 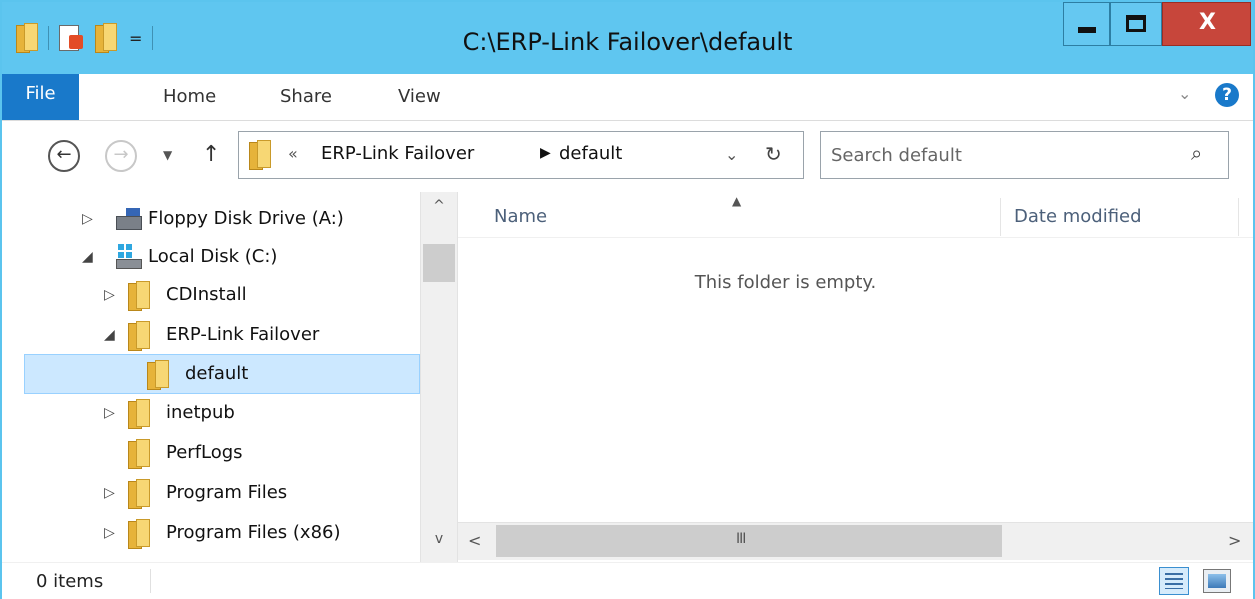 What do you see at coordinates (741, 539) in the screenshot?
I see `scrollbar-grip-icon: III` at bounding box center [741, 539].